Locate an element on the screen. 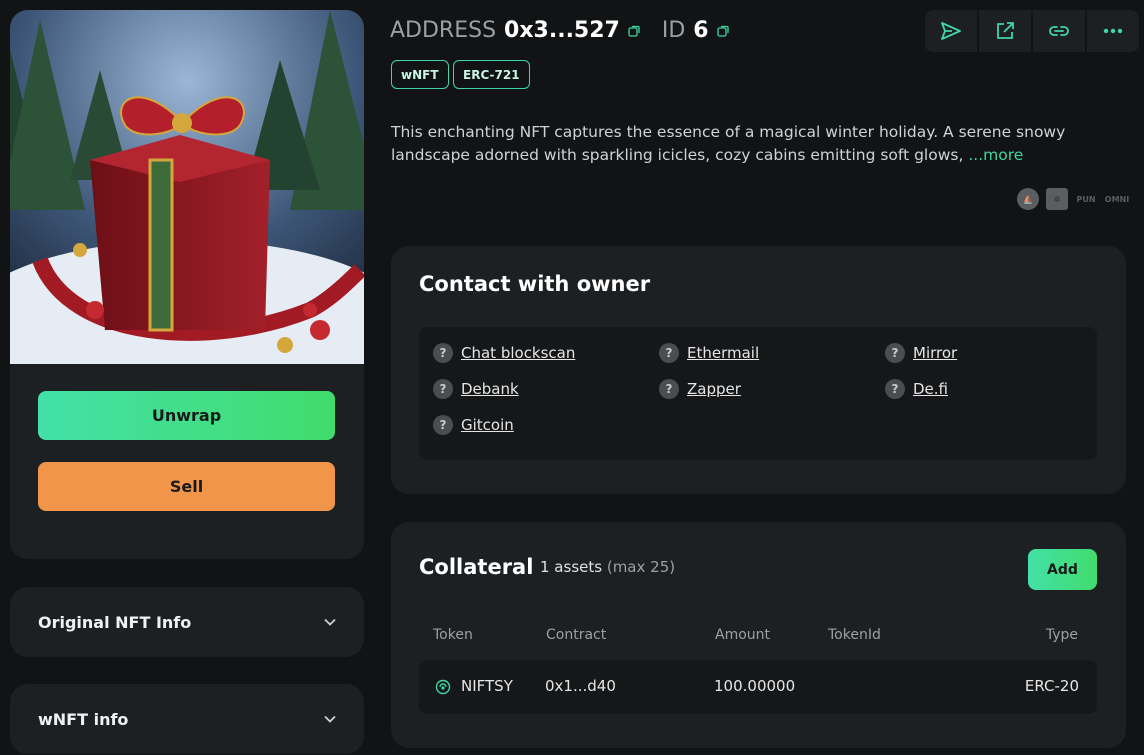 The width and height of the screenshot is (1144, 755). copy-link-button is located at coordinates (1059, 31).